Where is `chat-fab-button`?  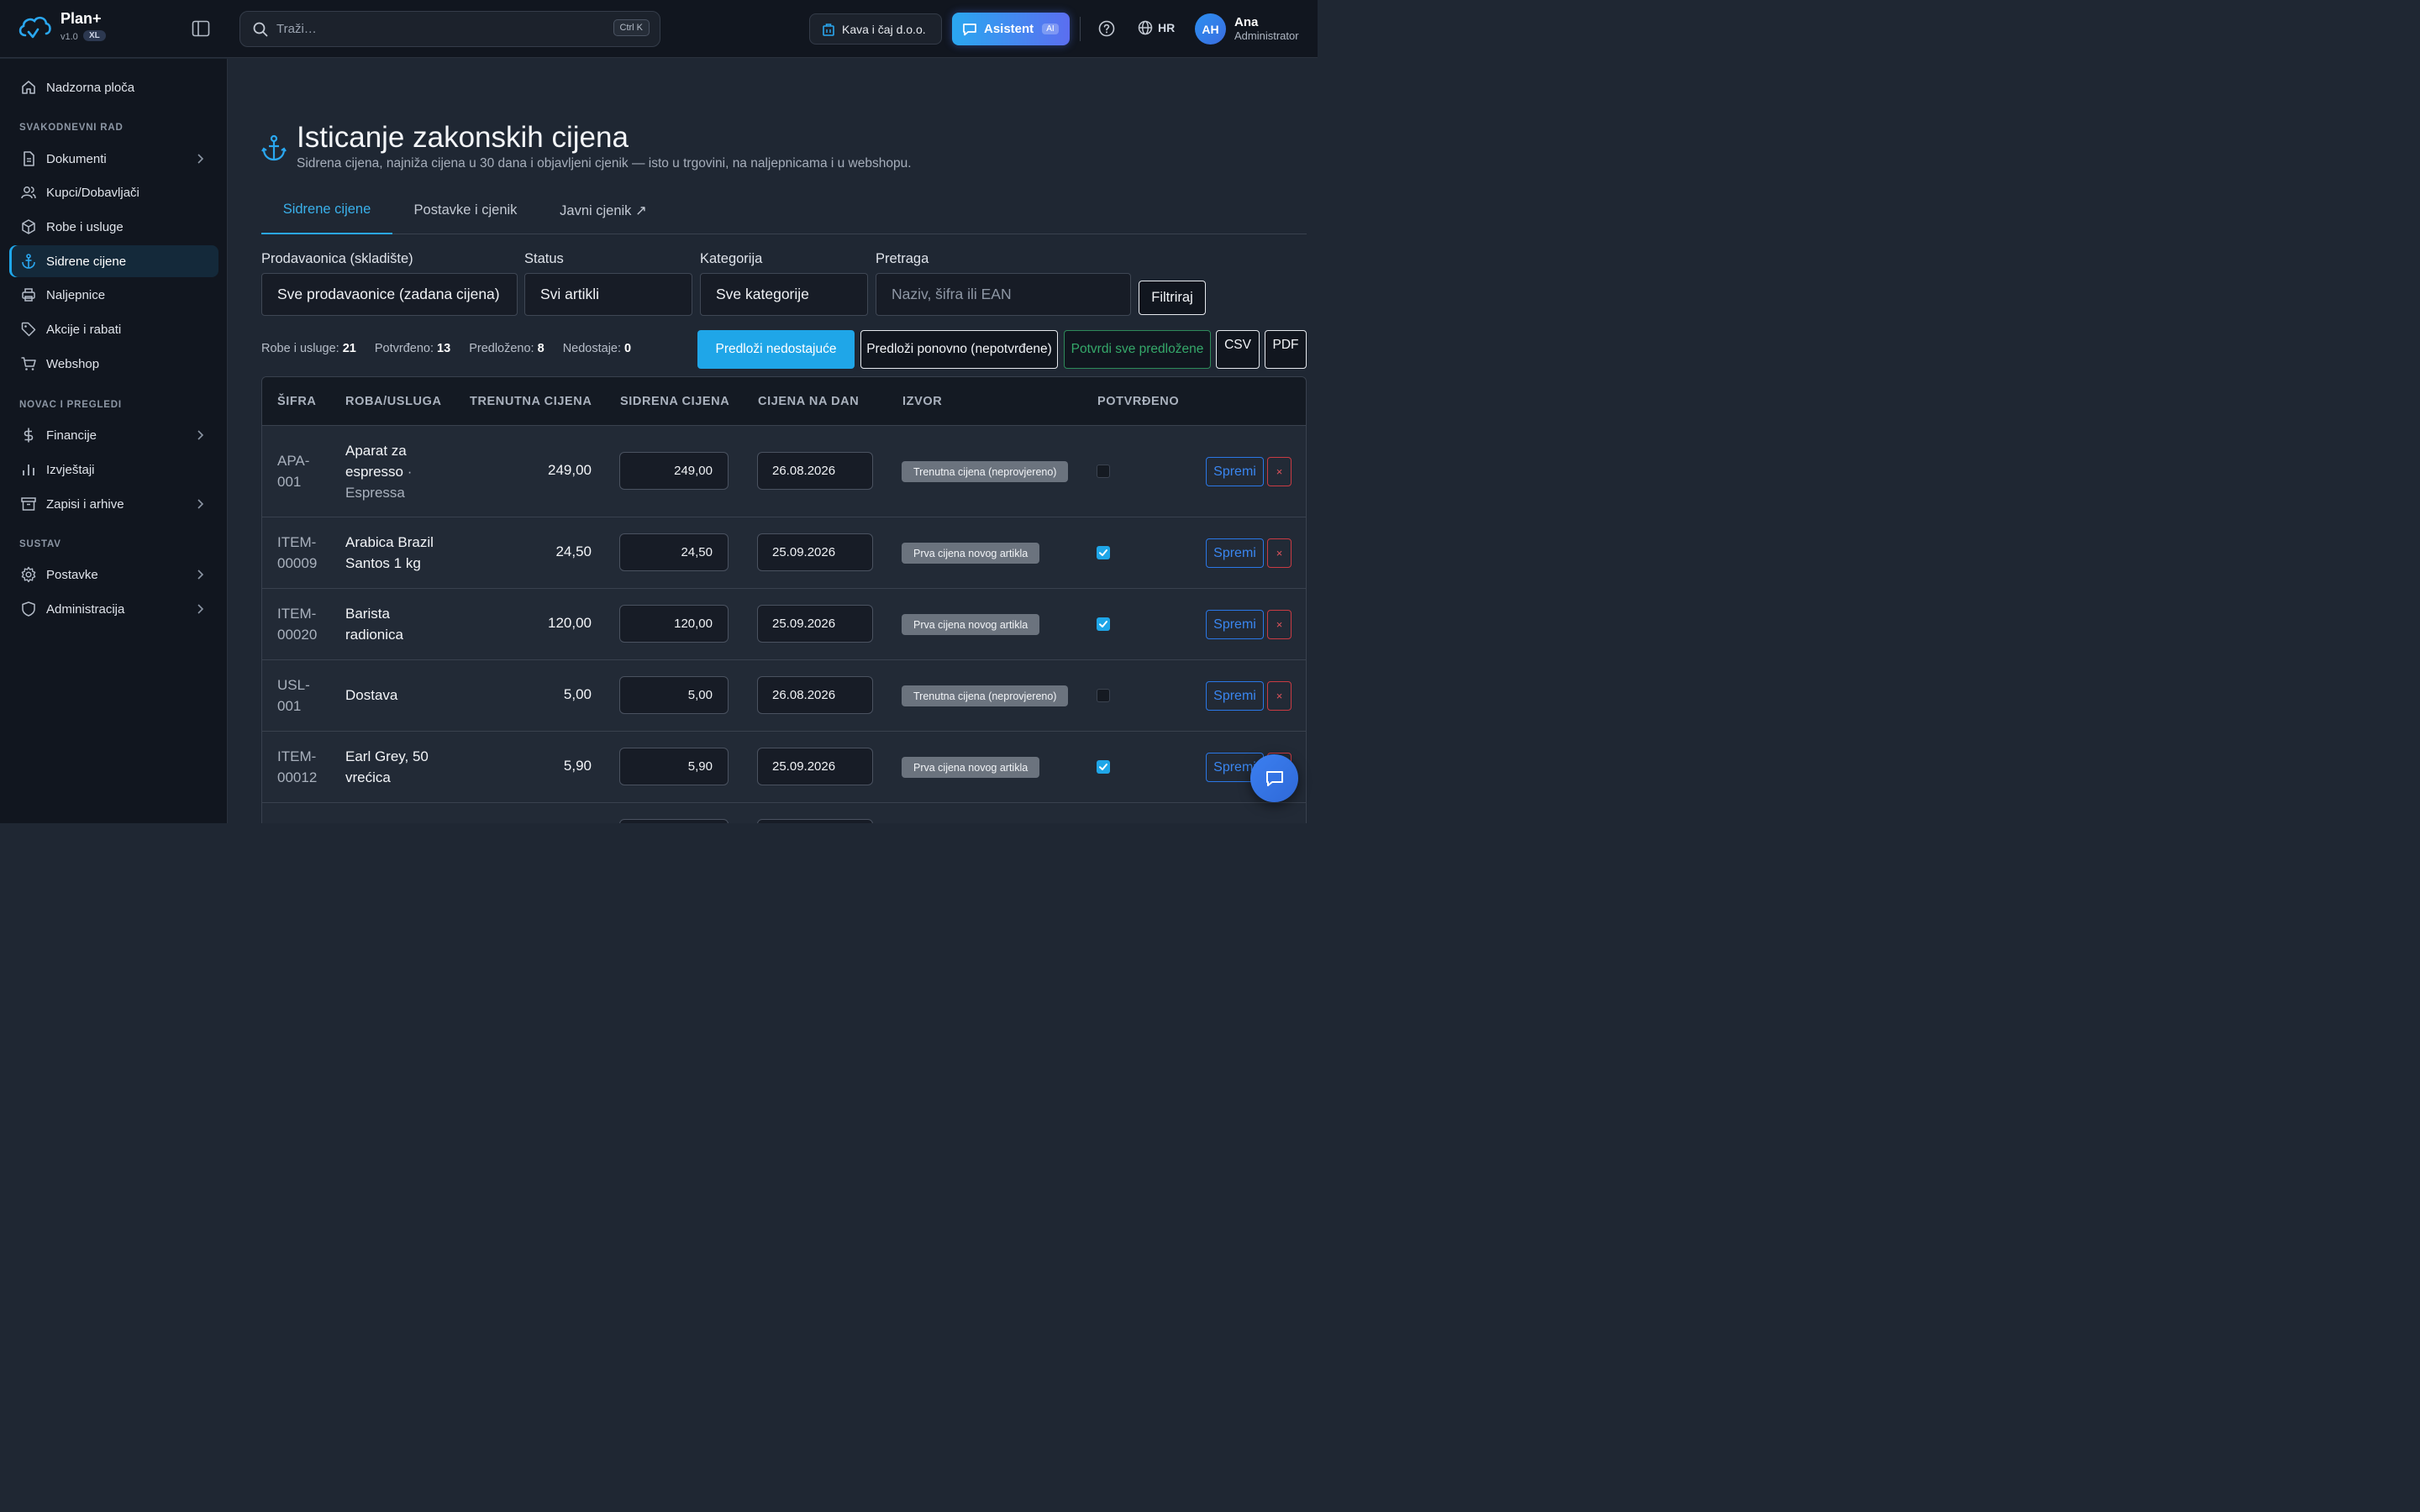
chat-fab-button is located at coordinates (1274, 778).